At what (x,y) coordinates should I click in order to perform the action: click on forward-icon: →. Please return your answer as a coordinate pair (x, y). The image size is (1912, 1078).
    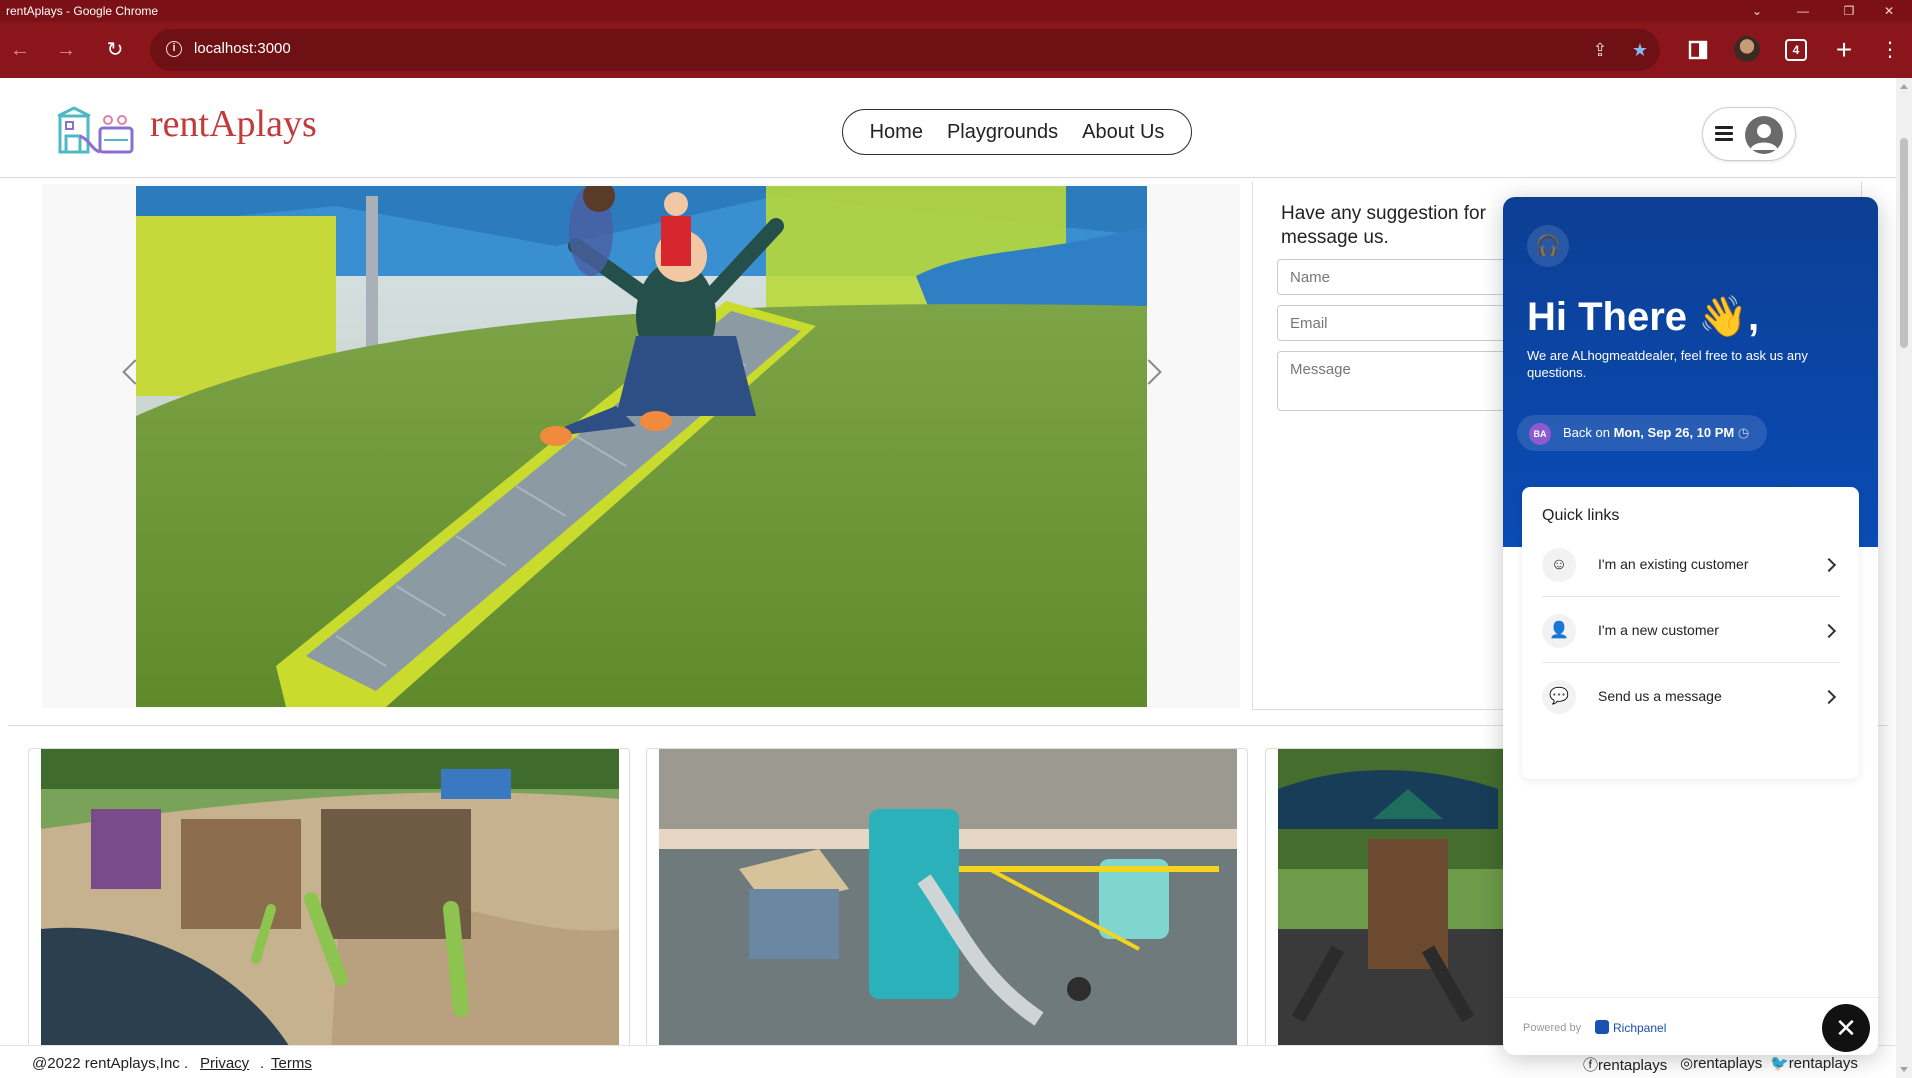
    Looking at the image, I should click on (66, 50).